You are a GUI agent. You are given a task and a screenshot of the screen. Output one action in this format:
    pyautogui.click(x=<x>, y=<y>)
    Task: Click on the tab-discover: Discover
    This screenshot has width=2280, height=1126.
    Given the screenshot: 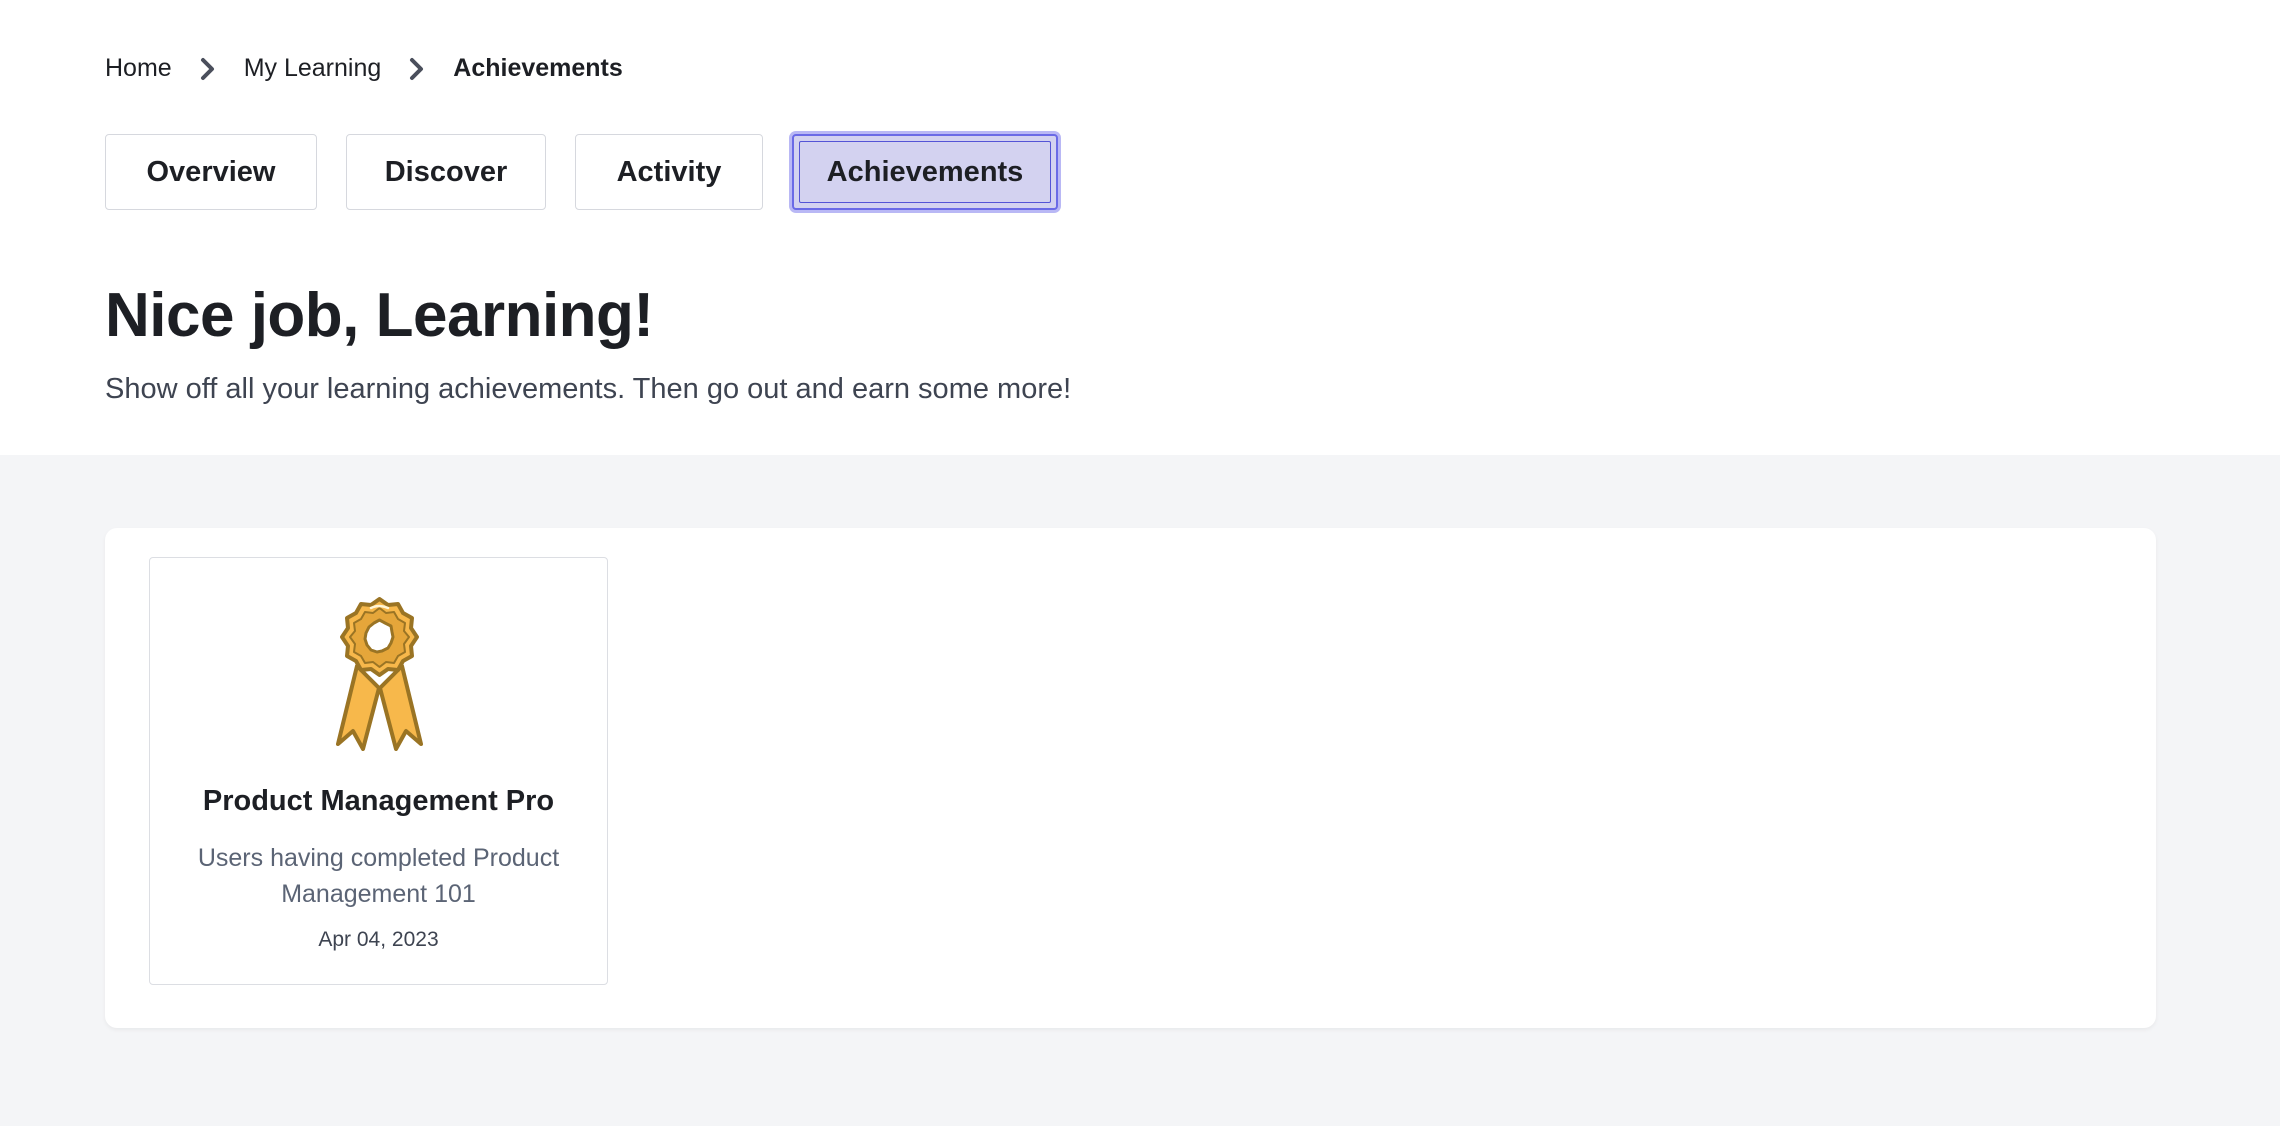 What is the action you would take?
    pyautogui.click(x=446, y=172)
    